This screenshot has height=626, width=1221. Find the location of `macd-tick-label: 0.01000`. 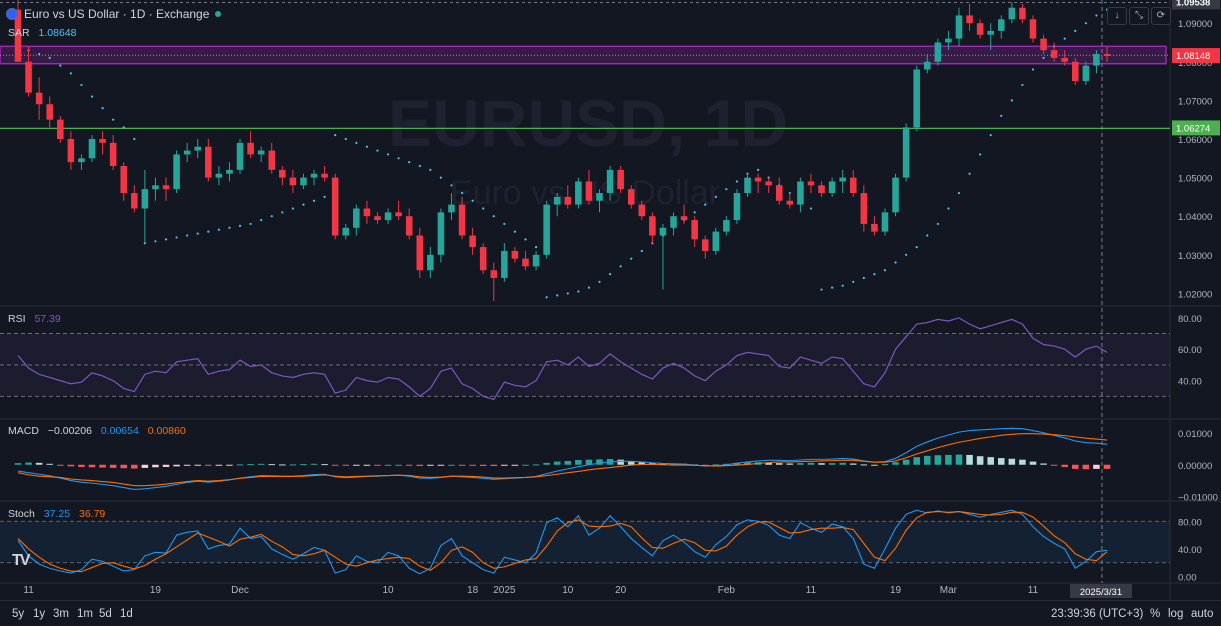

macd-tick-label: 0.01000 is located at coordinates (1195, 434).